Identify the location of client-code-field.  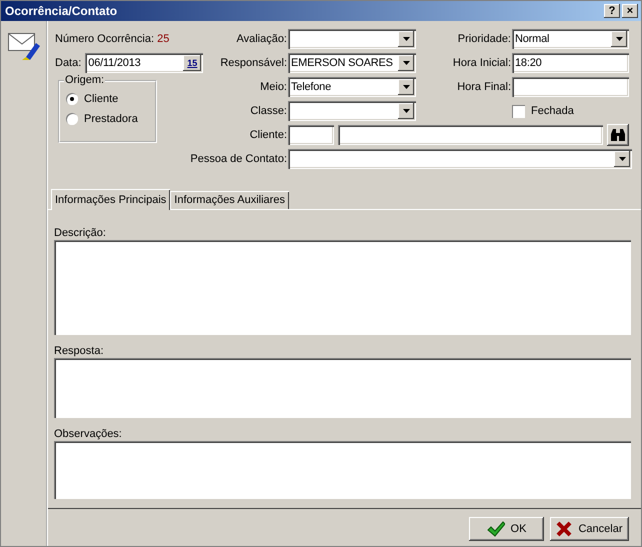
(311, 135).